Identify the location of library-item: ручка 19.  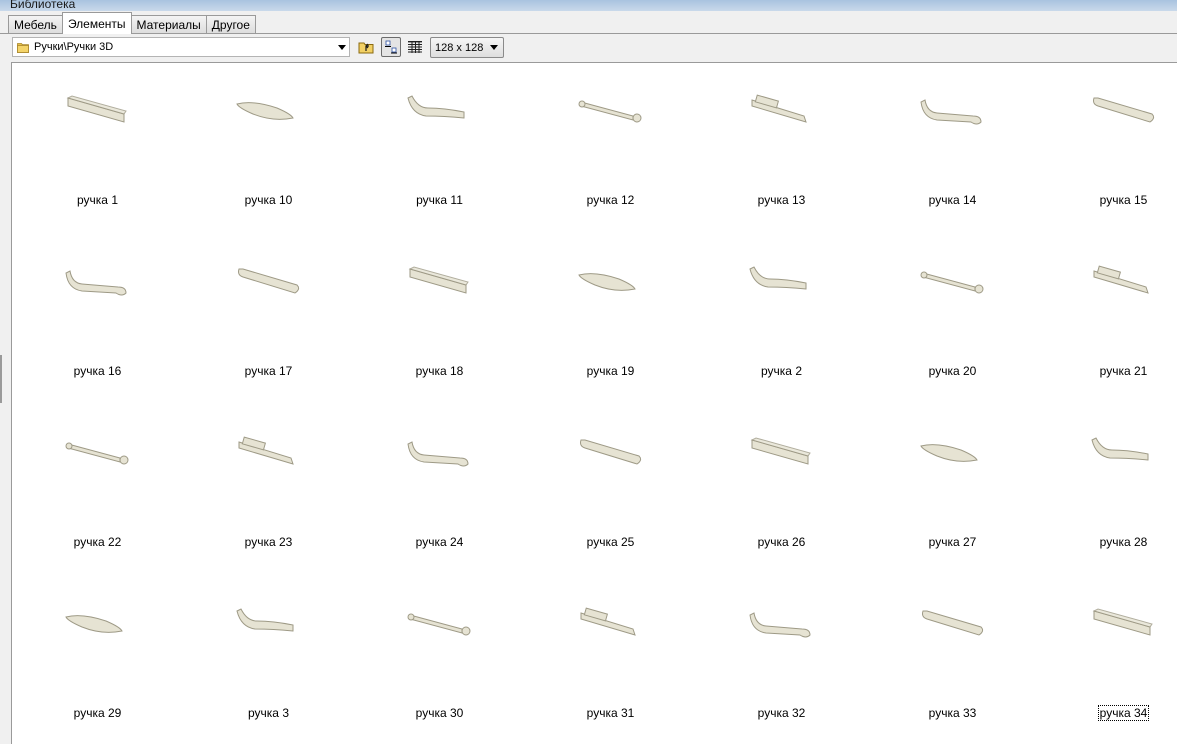
(610, 309).